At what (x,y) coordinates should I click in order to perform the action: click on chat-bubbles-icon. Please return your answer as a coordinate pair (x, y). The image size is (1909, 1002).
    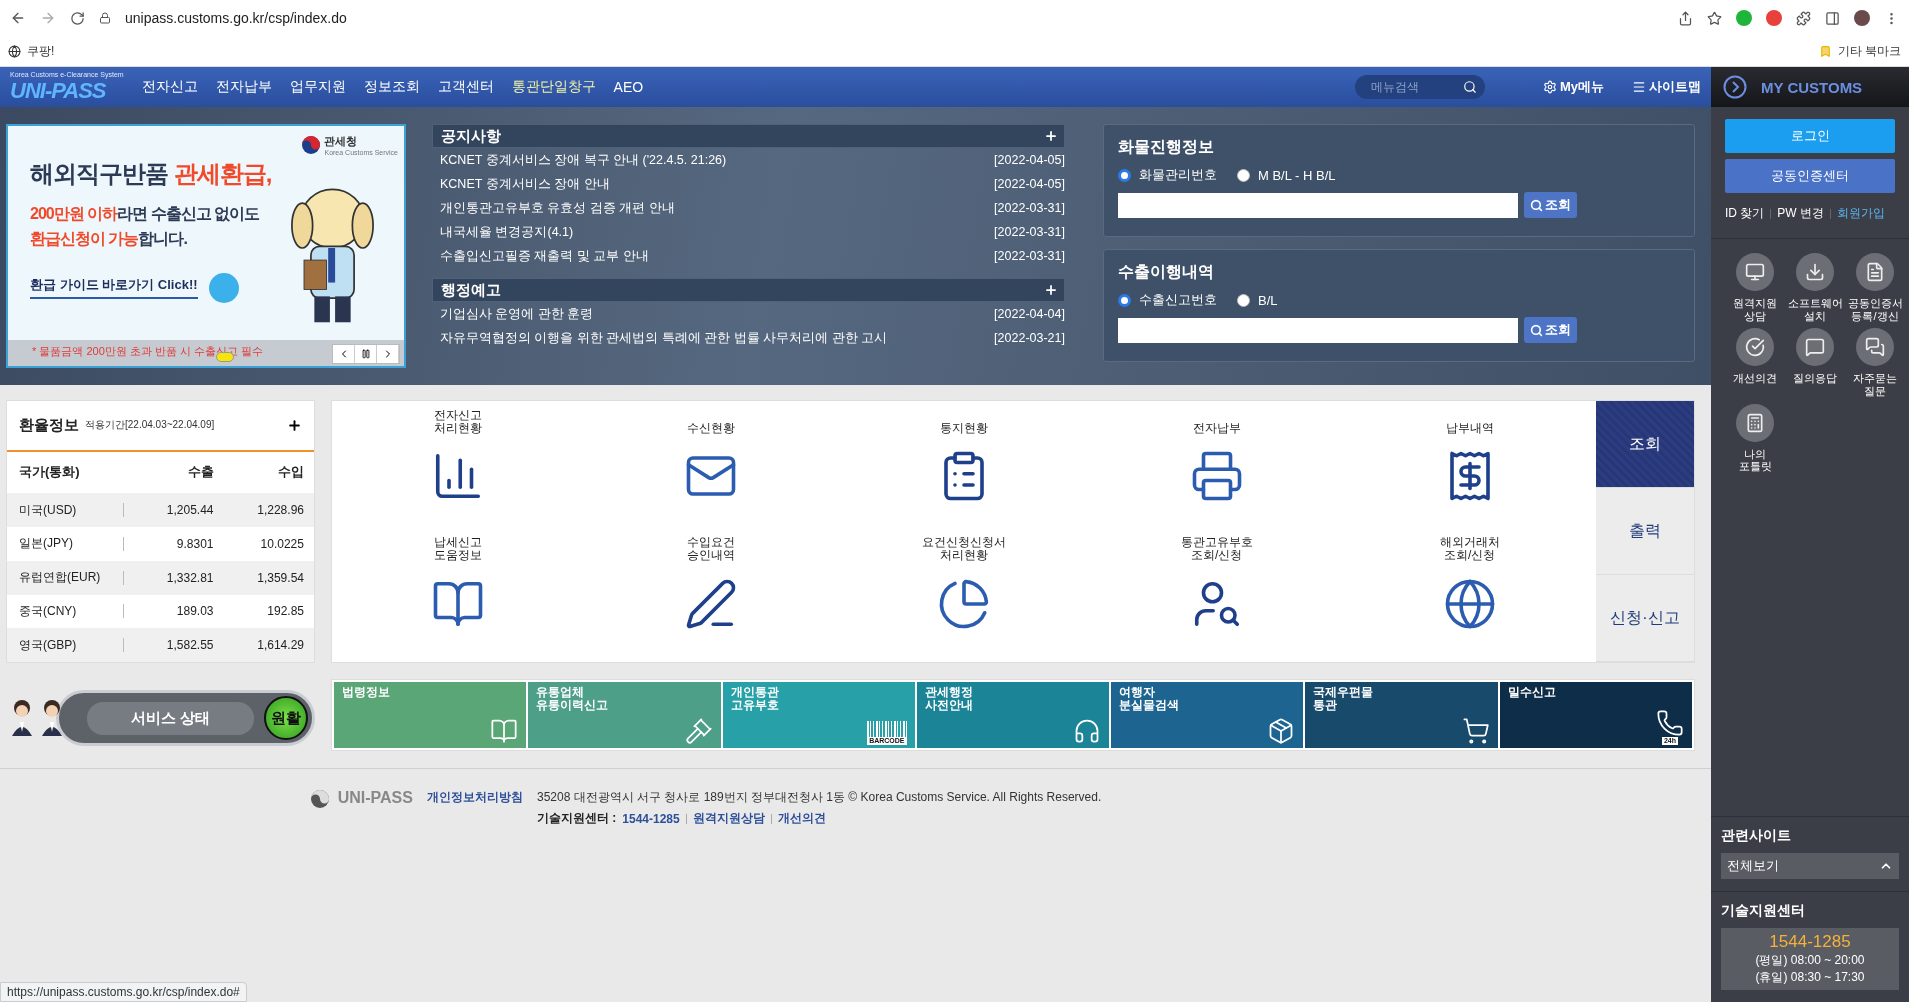
    Looking at the image, I should click on (1875, 347).